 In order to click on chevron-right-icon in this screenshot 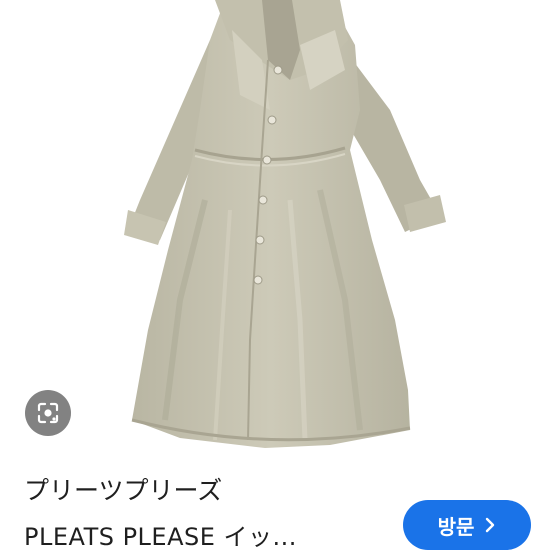, I will do `click(490, 525)`.